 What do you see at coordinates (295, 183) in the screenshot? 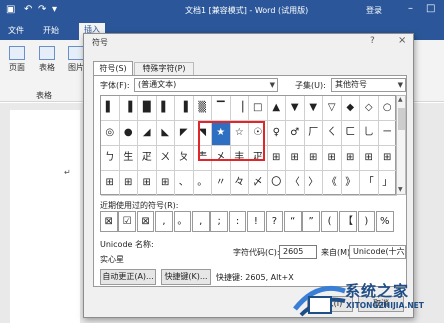
I see `symbol-cell: 〈` at bounding box center [295, 183].